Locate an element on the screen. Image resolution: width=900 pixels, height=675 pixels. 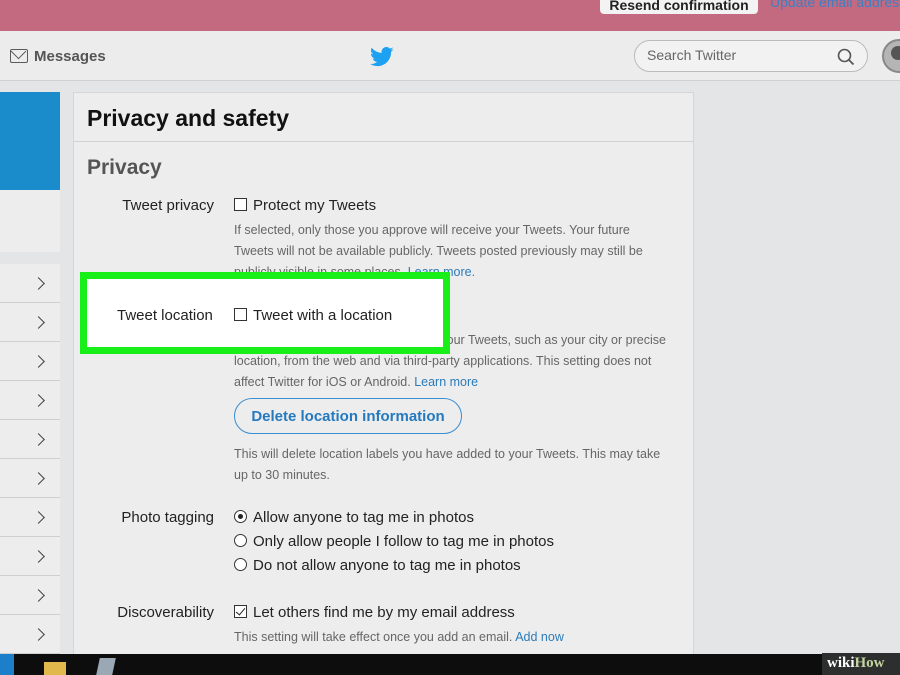
page-title: Privacy and safety is located at coordinates (188, 118).